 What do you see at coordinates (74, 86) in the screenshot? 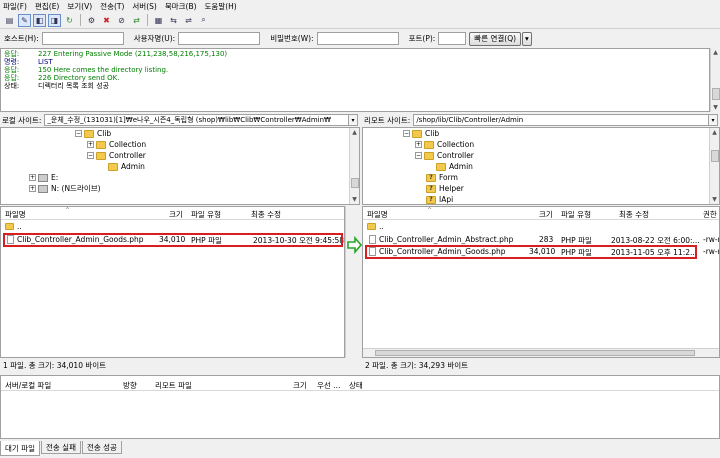
I see `log-text: 디렉터리 목록 조회 성공` at bounding box center [74, 86].